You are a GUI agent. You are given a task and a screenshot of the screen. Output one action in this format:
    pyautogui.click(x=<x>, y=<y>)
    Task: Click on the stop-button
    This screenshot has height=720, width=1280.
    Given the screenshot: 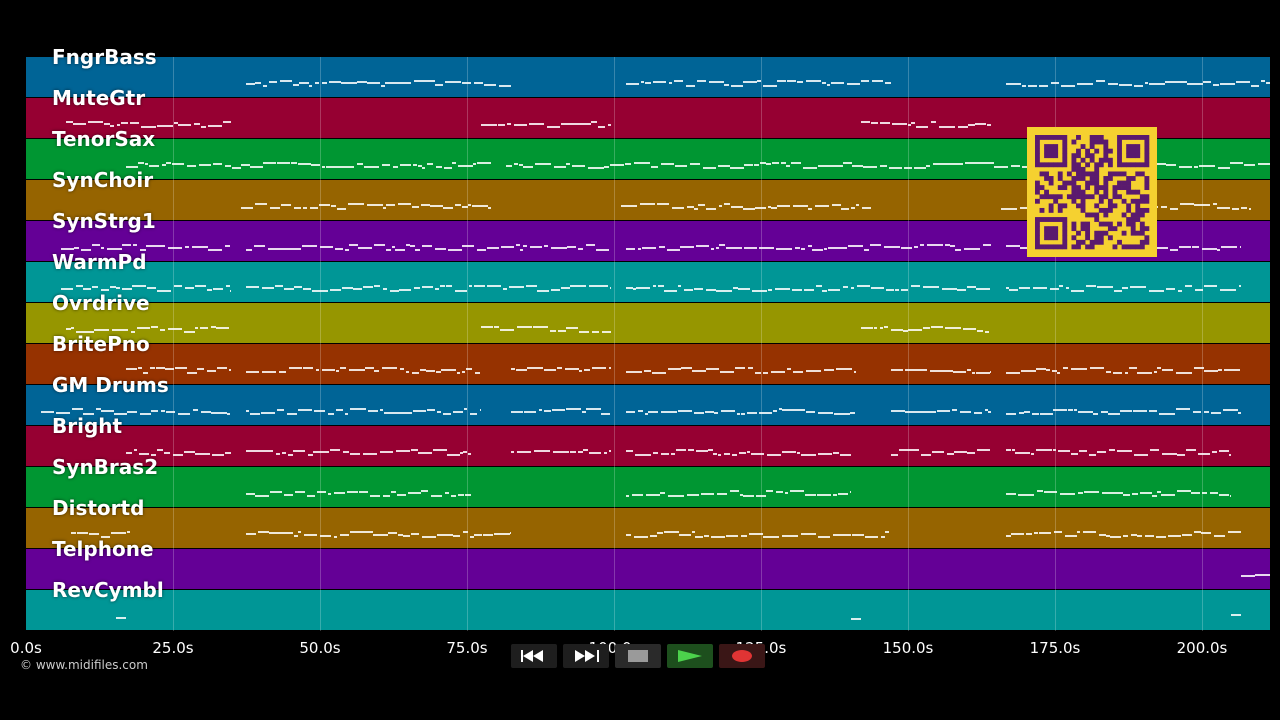 What is the action you would take?
    pyautogui.click(x=638, y=656)
    